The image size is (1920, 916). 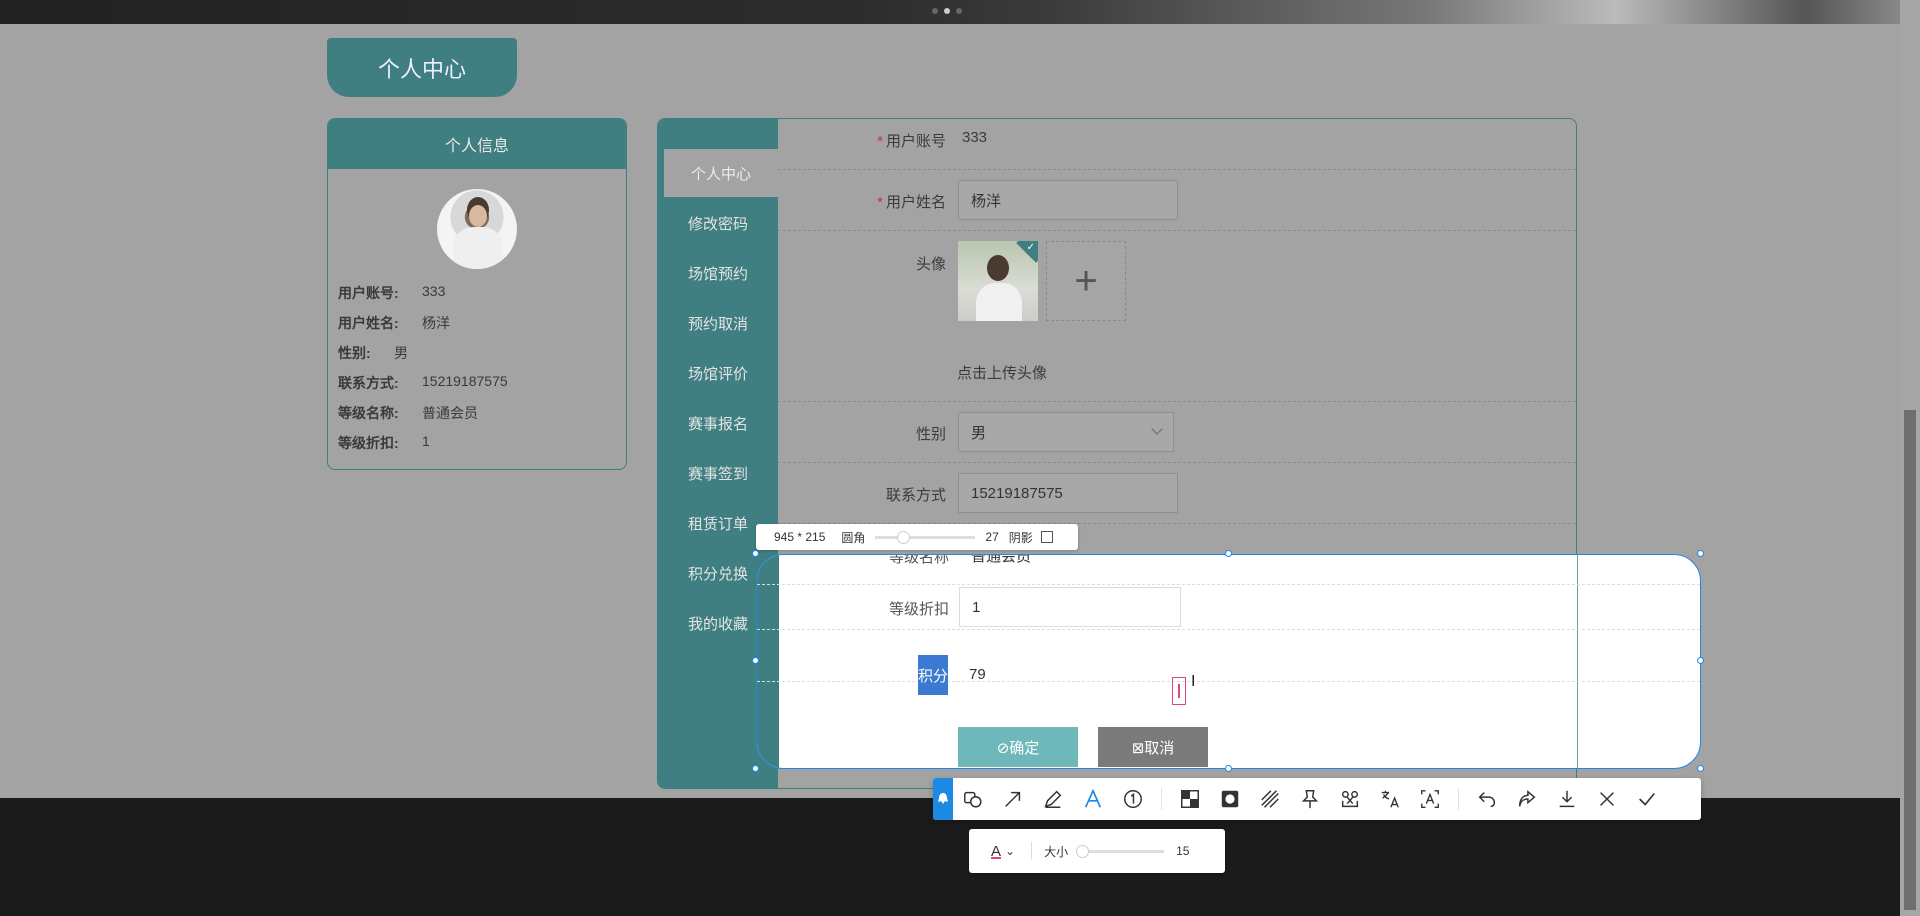 I want to click on redo-icon, so click(x=1527, y=799).